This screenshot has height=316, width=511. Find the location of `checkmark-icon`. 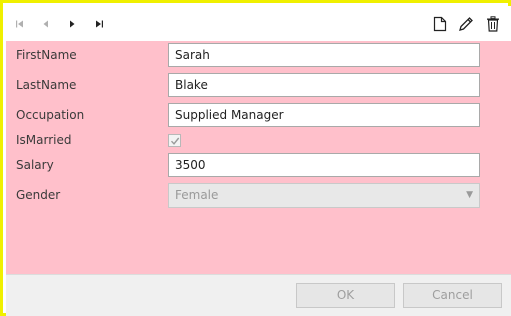

checkmark-icon is located at coordinates (174, 141).